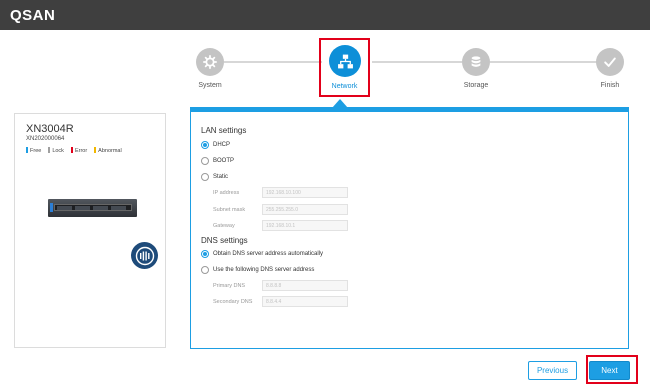 The width and height of the screenshot is (650, 392). I want to click on secondary-dns-field: 8.8.4.4, so click(305, 301).